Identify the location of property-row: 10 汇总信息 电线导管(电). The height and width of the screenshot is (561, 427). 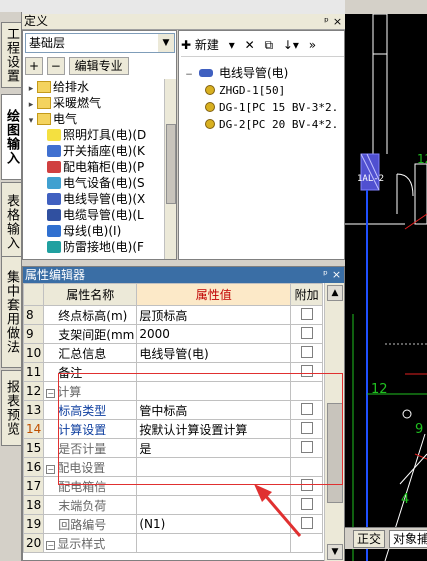
(172, 353).